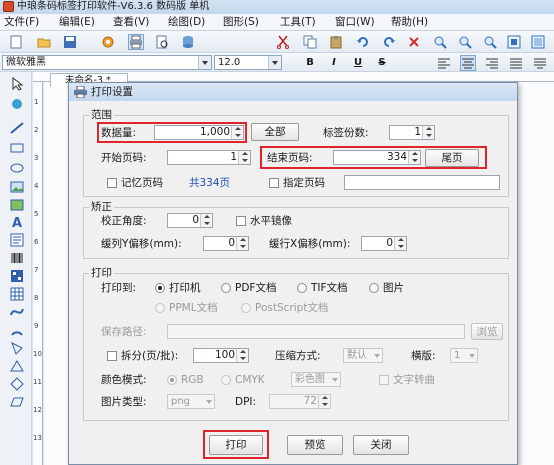  Describe the element at coordinates (17, 222) in the screenshot. I see `text-tool-icon: A` at that location.